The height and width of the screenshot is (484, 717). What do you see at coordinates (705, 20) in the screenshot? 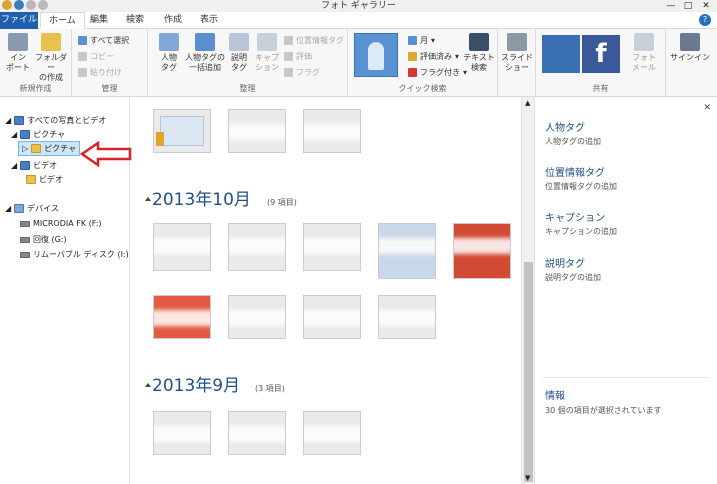
I see `help-icon: ?` at bounding box center [705, 20].